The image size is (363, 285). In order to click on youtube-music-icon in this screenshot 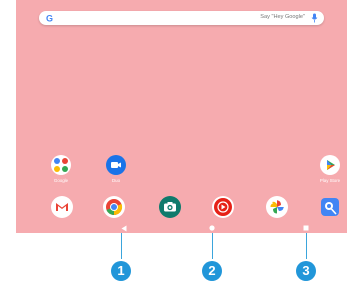, I will do `click(223, 207)`.